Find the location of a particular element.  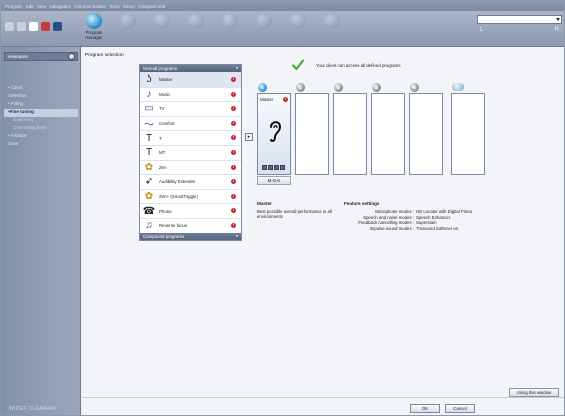

tools-icon is located at coordinates (33, 26).